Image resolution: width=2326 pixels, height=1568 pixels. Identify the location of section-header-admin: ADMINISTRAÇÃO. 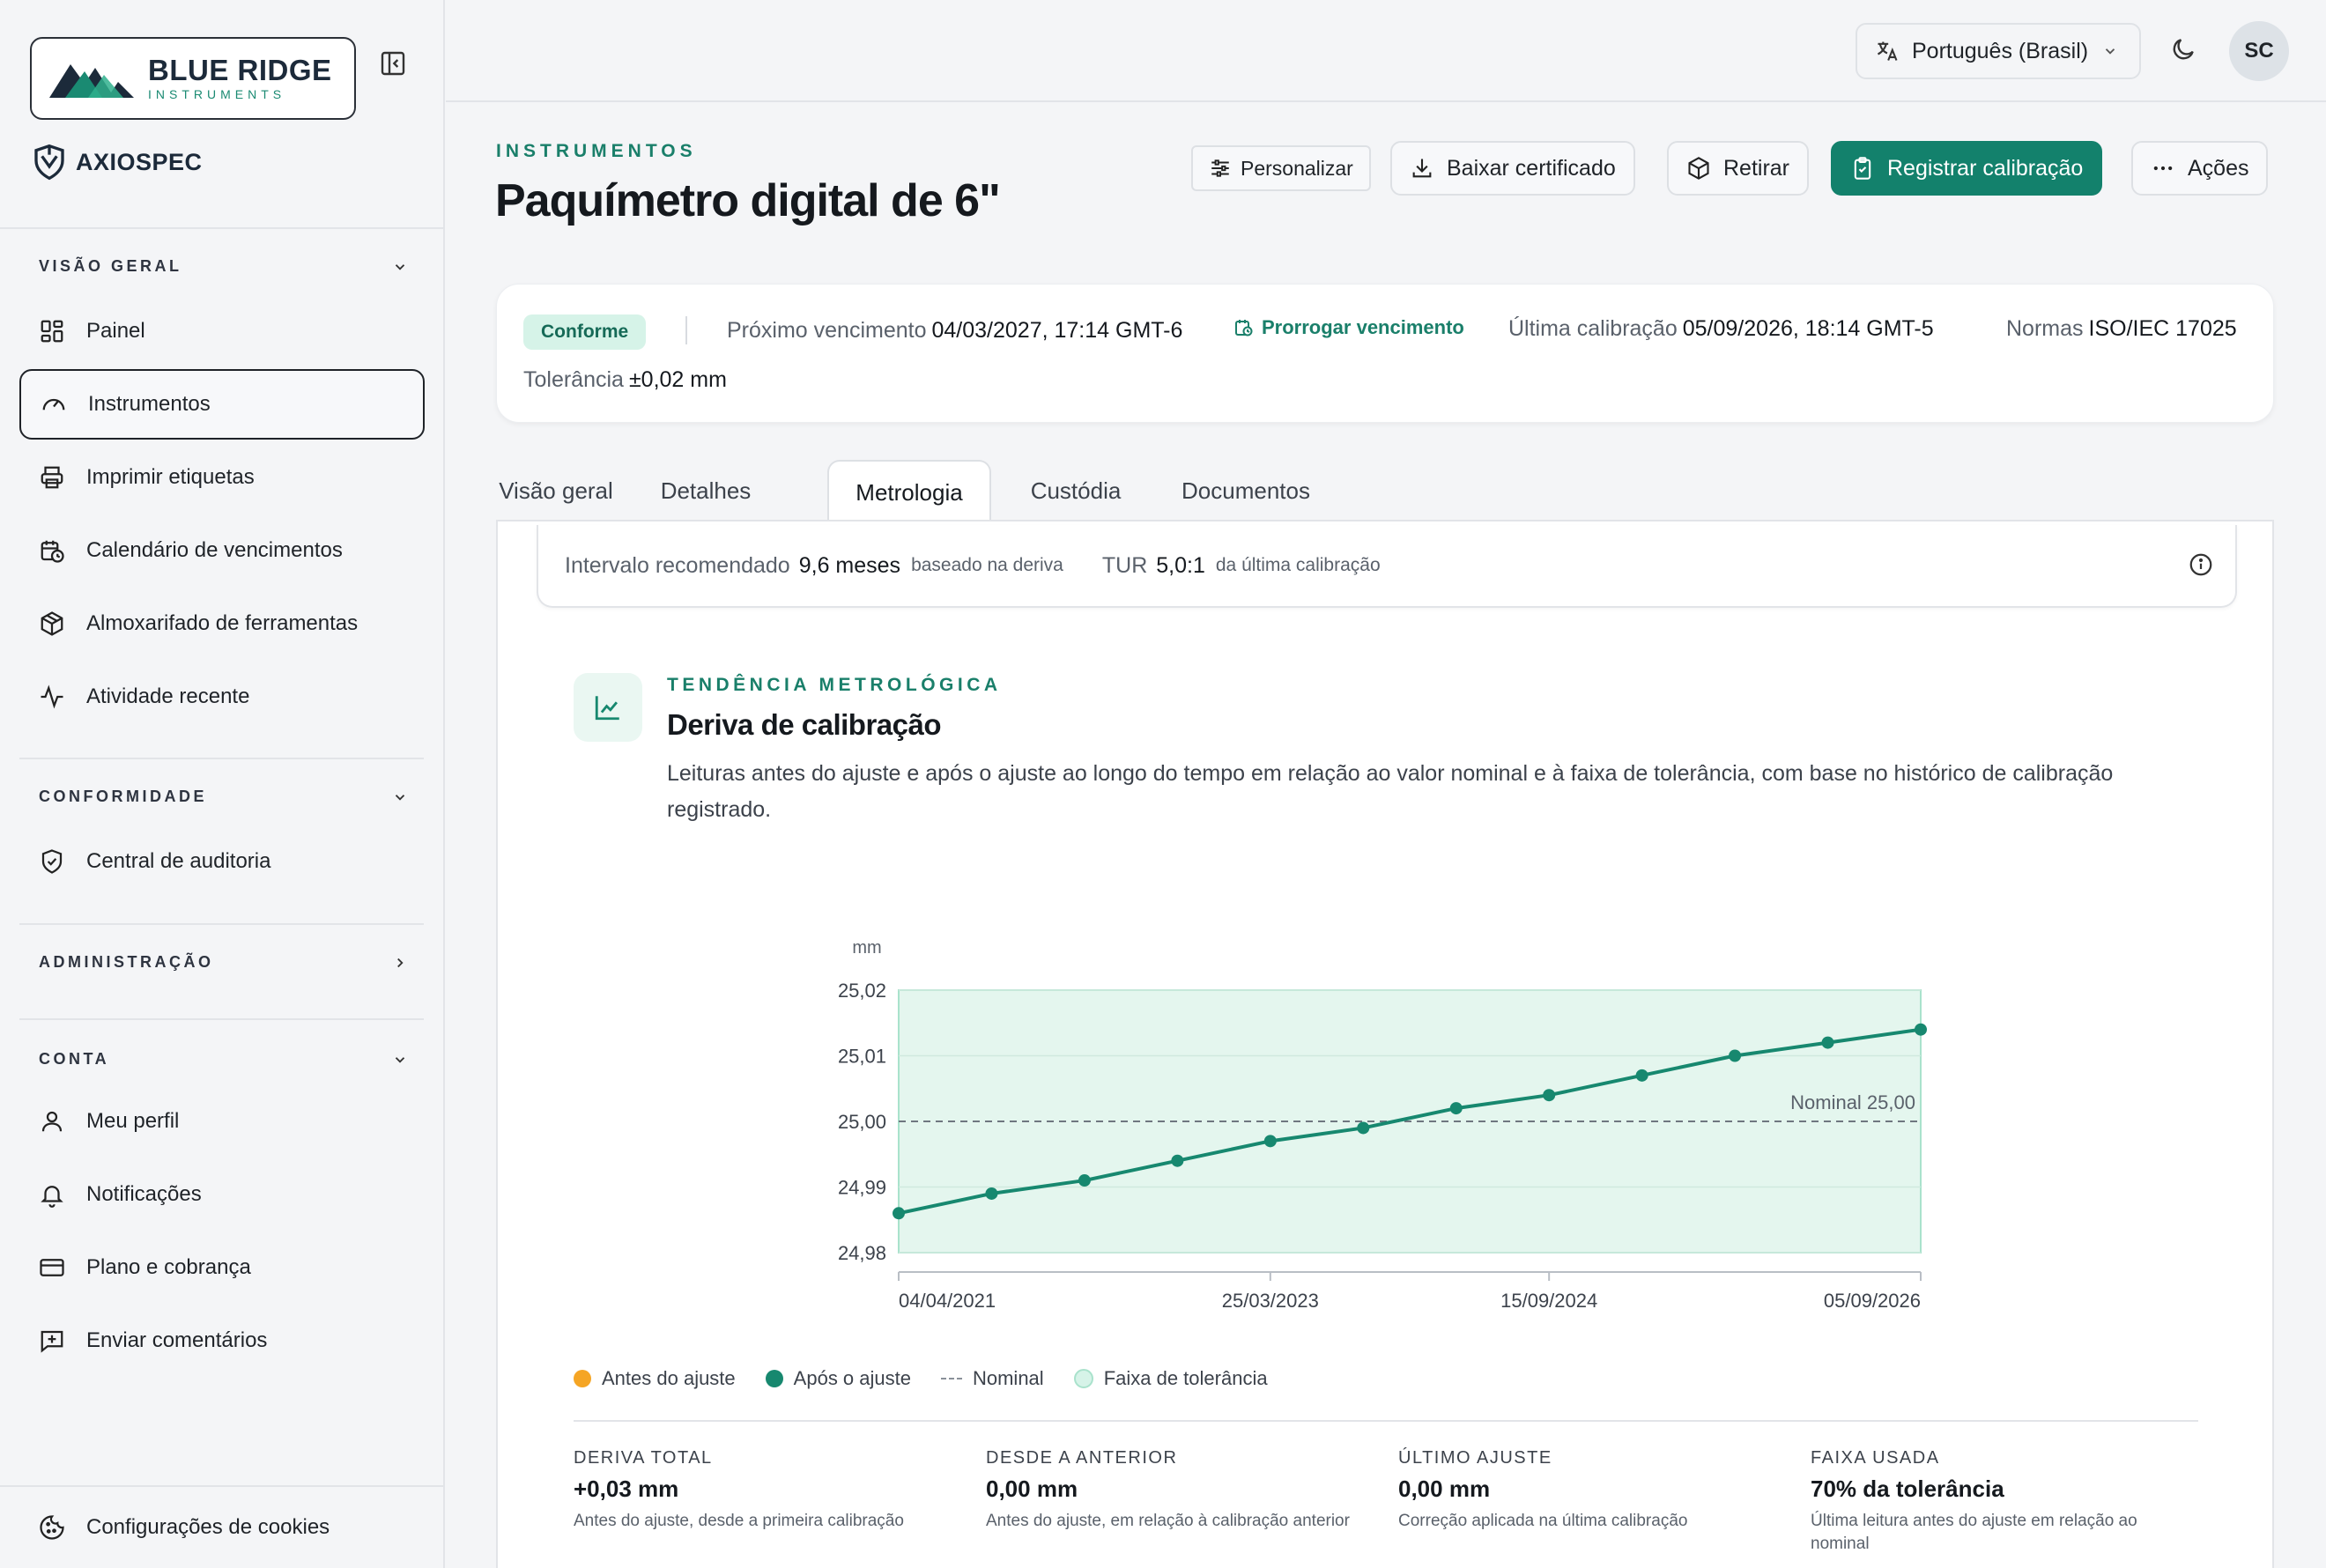
(223, 962).